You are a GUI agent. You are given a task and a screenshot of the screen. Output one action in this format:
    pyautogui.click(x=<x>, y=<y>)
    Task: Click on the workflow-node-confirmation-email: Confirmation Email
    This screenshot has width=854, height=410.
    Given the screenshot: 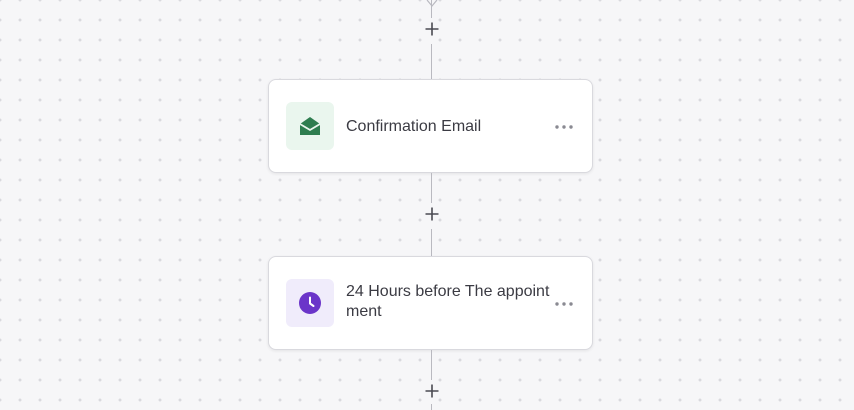 What is the action you would take?
    pyautogui.click(x=430, y=126)
    